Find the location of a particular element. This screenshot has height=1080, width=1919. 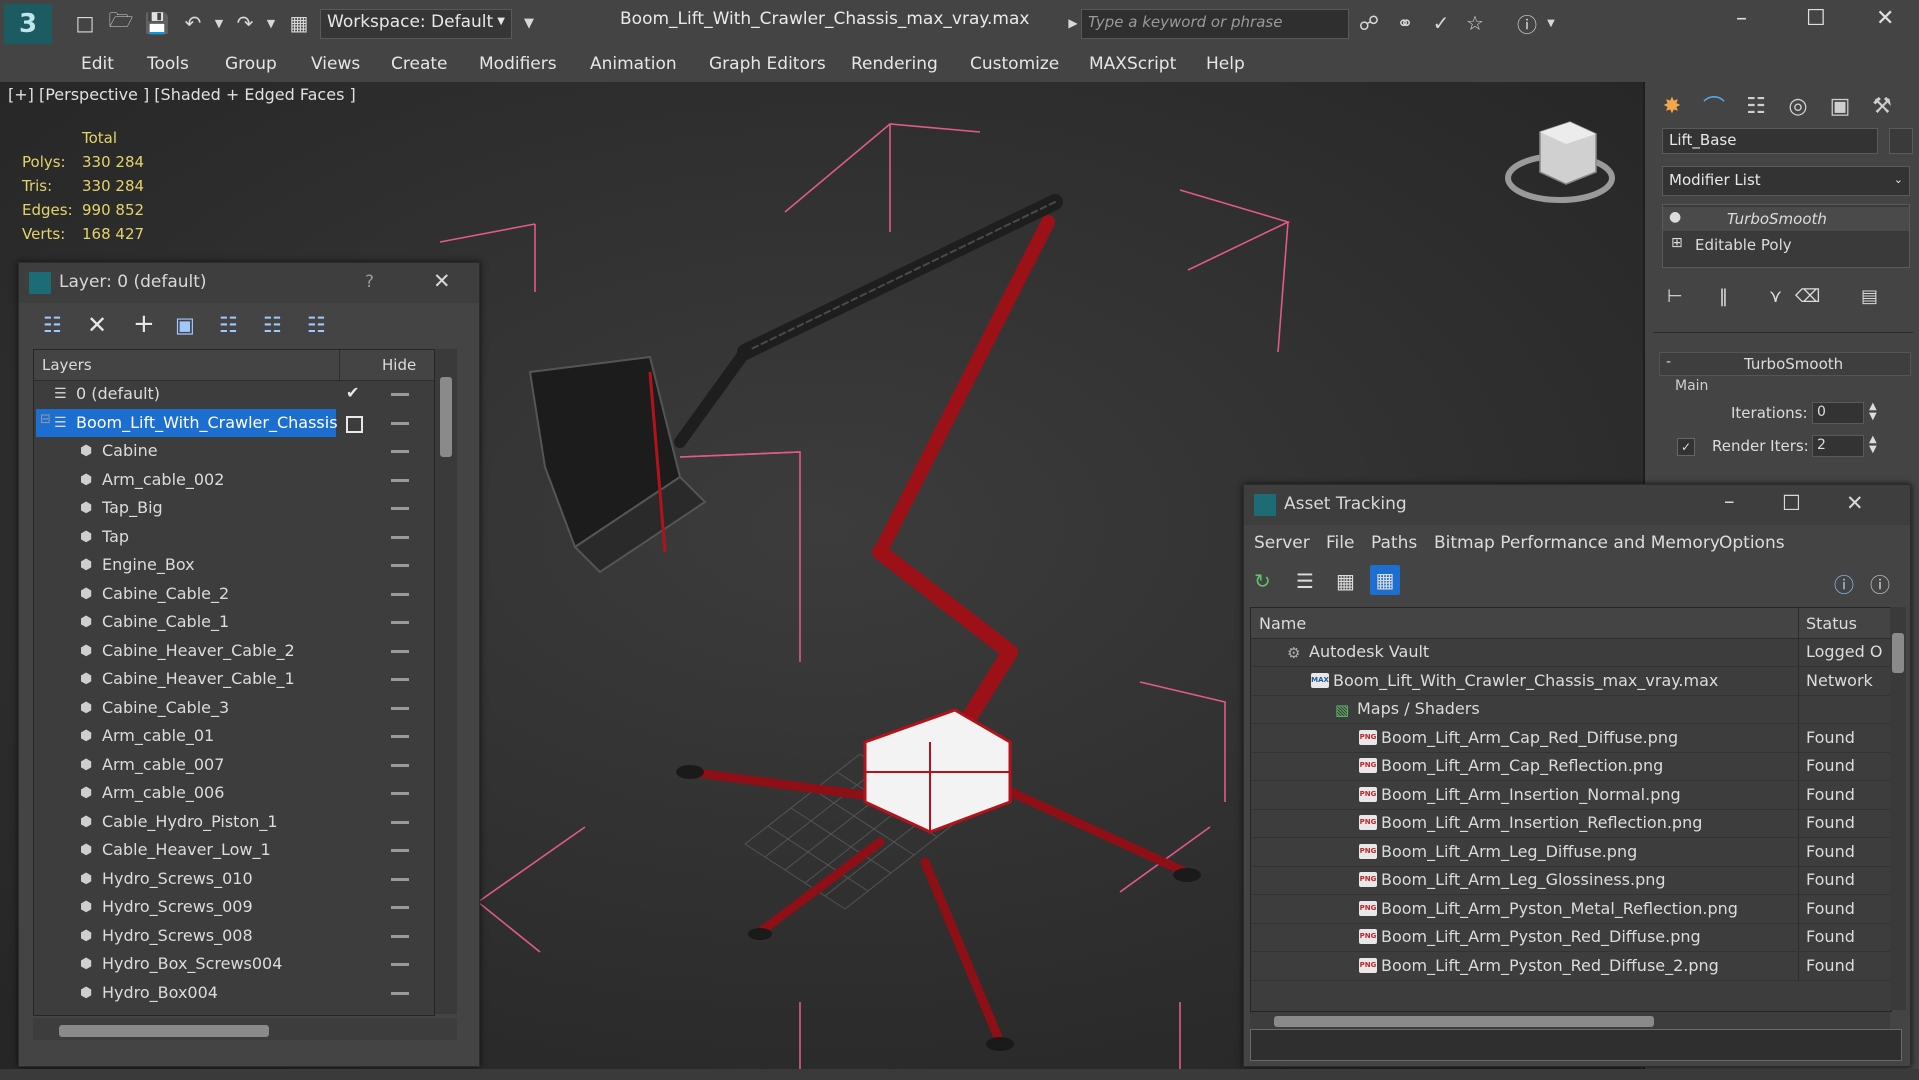

layer-row: ⬢ Hydro_Box004 is located at coordinates (234, 993).